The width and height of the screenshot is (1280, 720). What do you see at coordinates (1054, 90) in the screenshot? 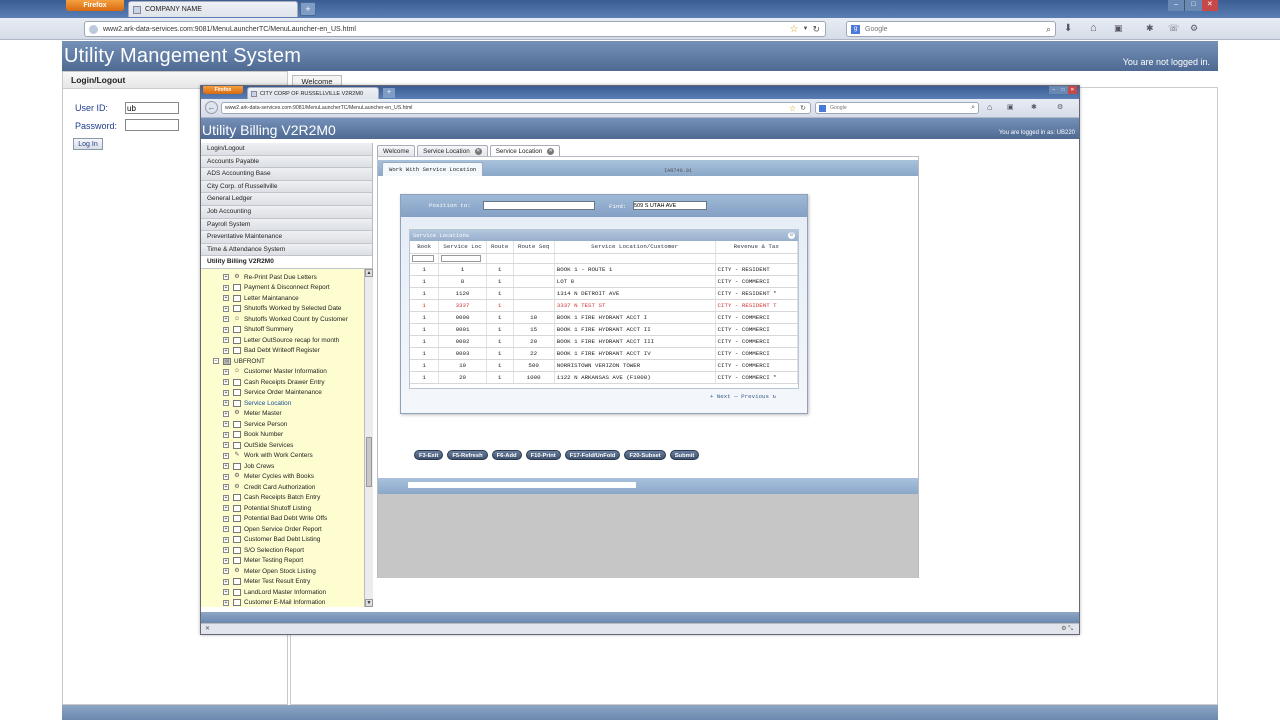
I see `inner-minimize-icon: –` at bounding box center [1054, 90].